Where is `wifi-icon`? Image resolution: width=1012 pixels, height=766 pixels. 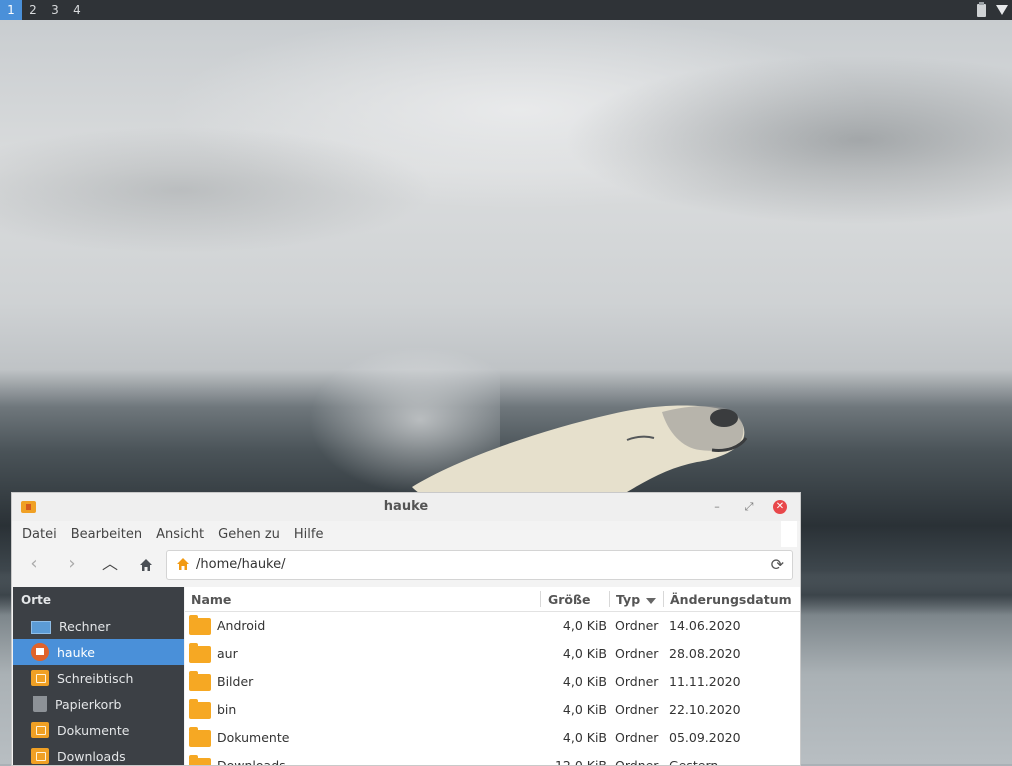
wifi-icon is located at coordinates (1002, 10).